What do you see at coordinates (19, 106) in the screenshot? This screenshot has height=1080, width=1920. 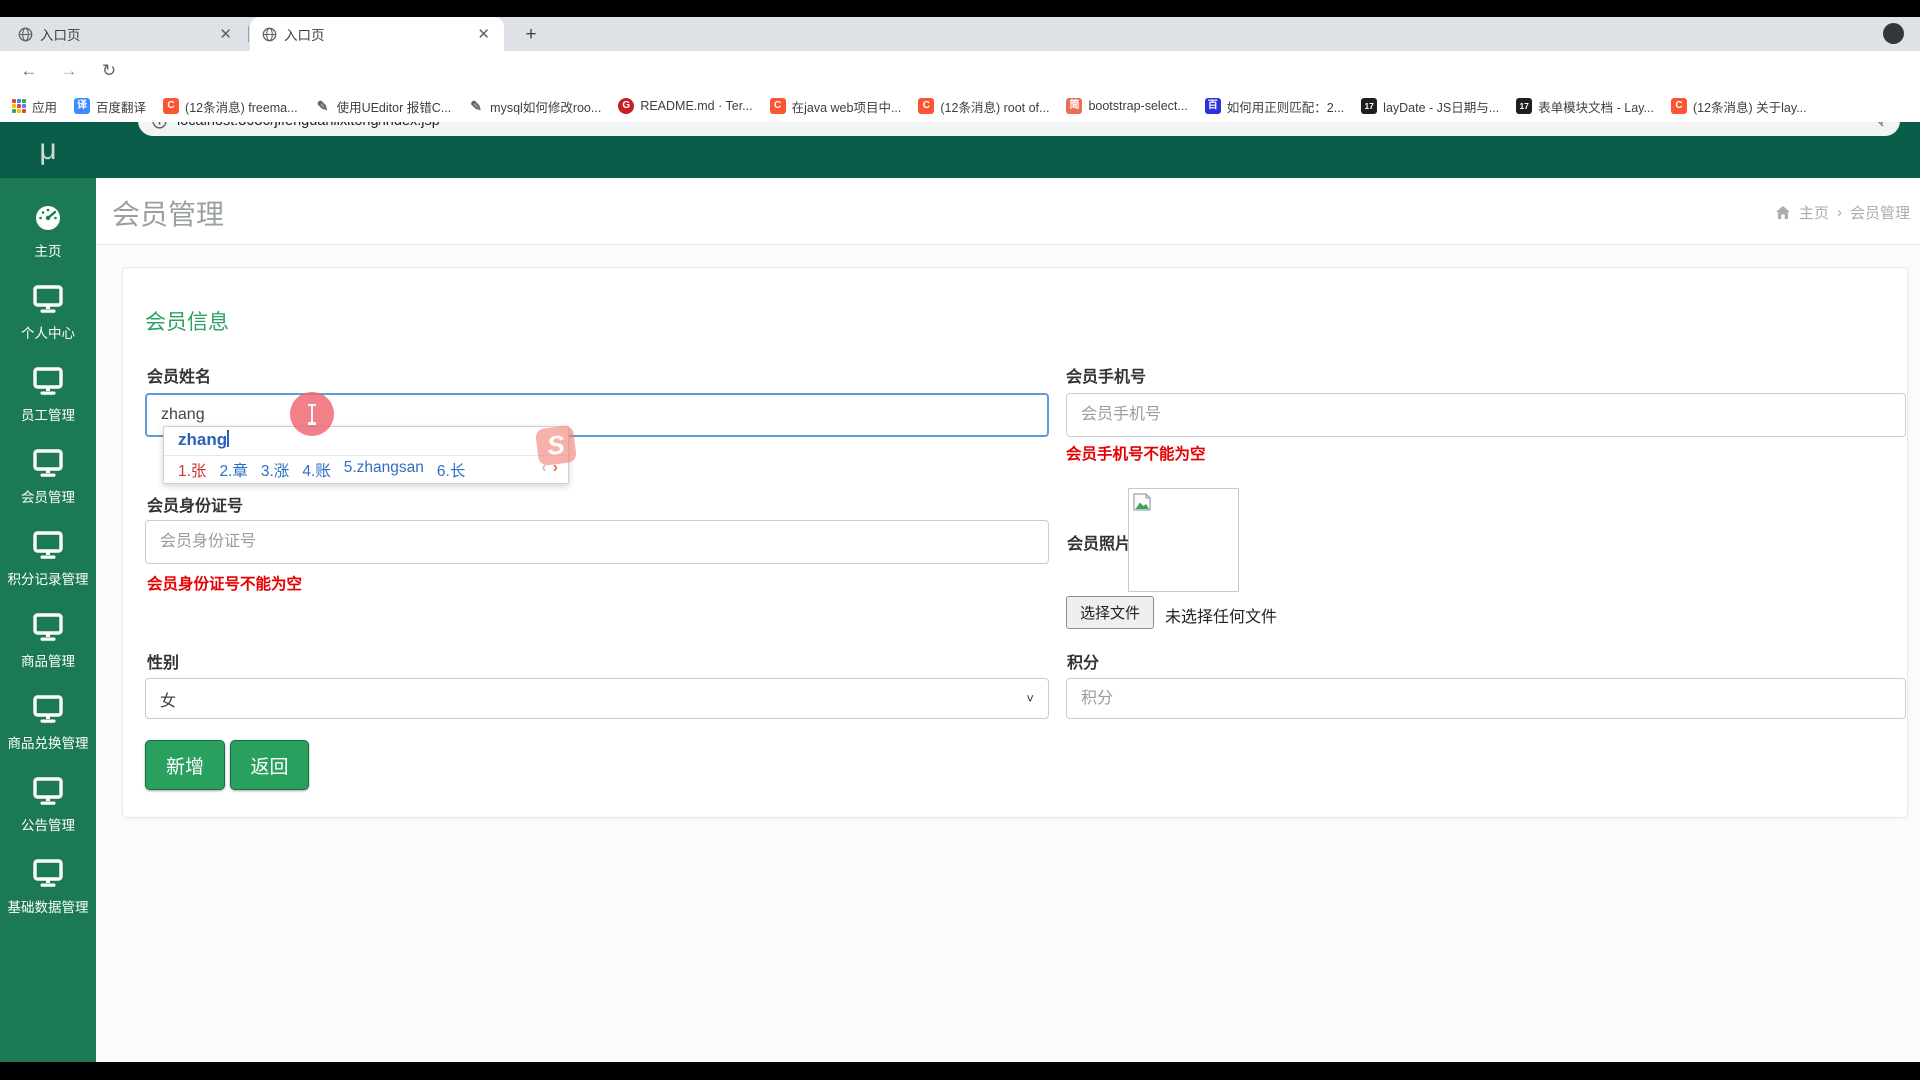 I see `apps-grid-icon` at bounding box center [19, 106].